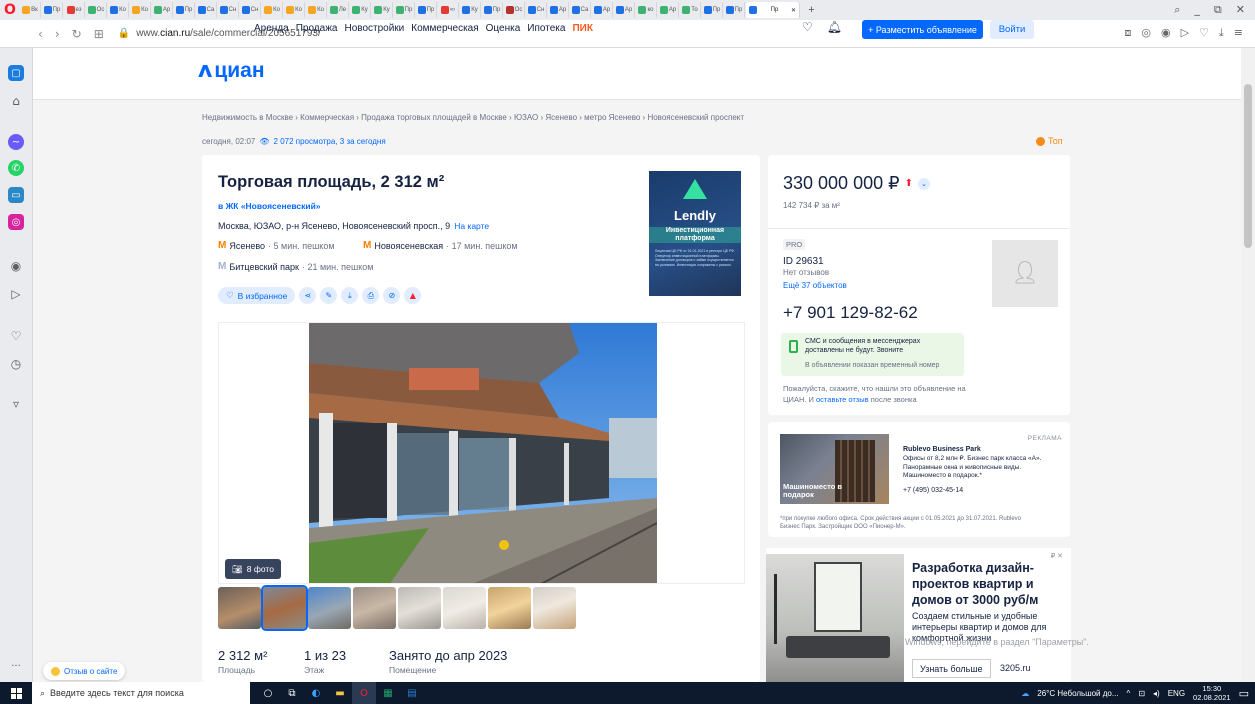 The height and width of the screenshot is (704, 1255). I want to click on map-link: На карте, so click(471, 226).